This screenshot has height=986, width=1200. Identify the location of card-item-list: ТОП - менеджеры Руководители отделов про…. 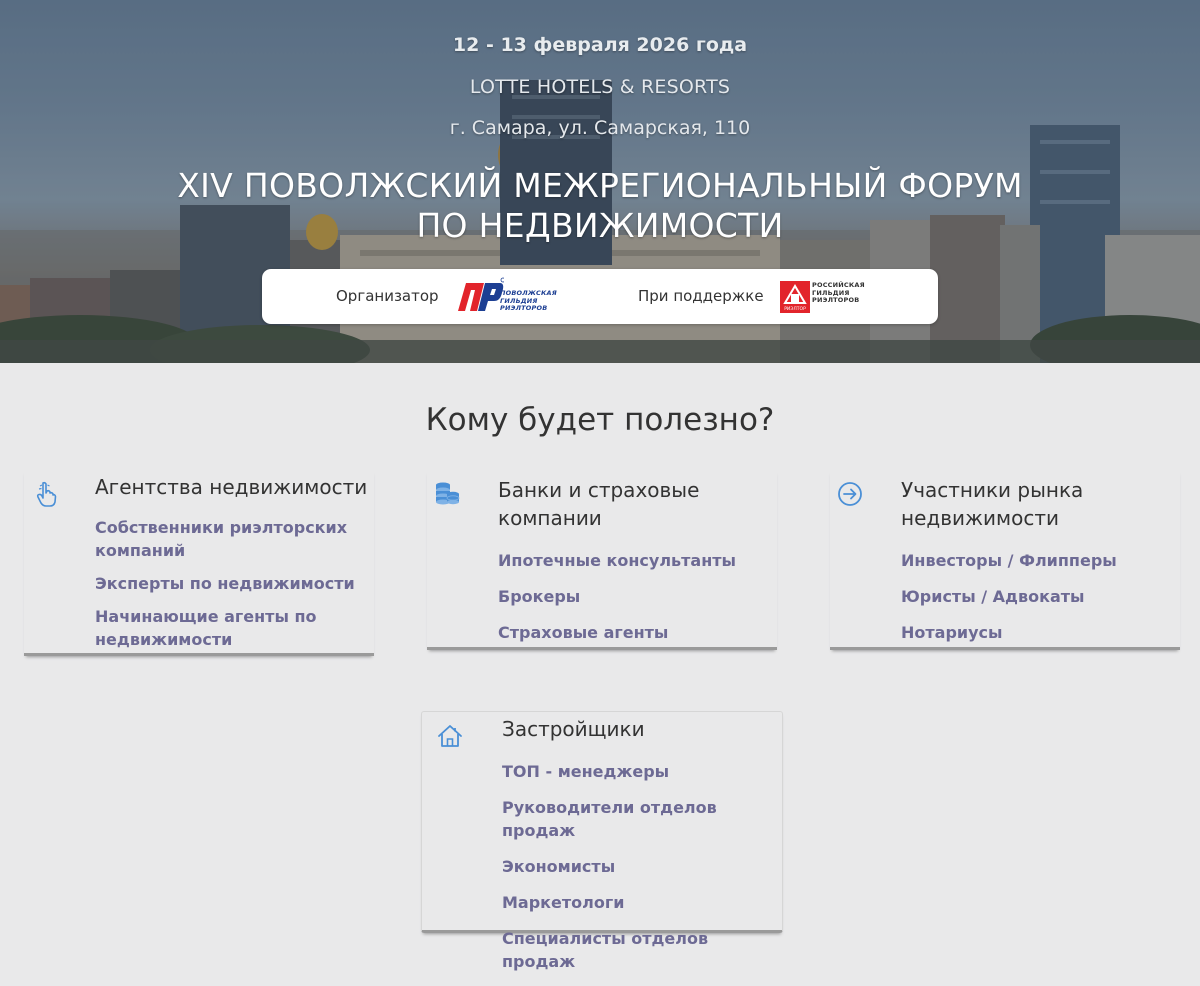
(642, 873).